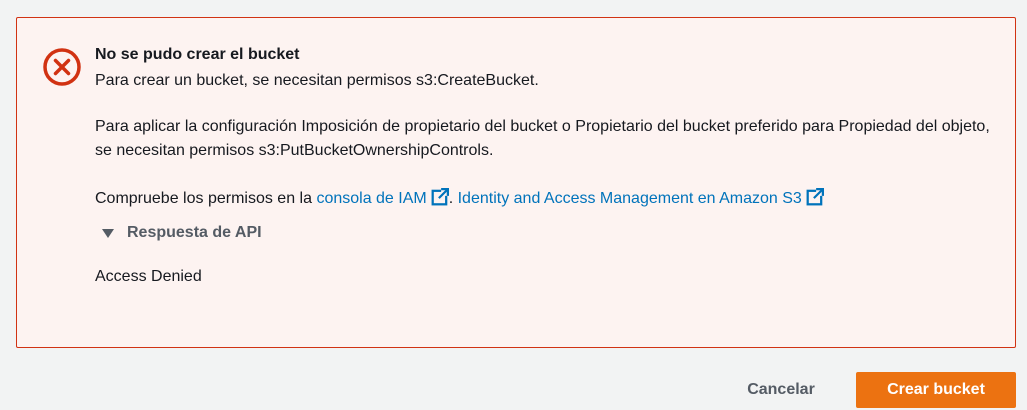  I want to click on cancel-button: Cancelar, so click(781, 390).